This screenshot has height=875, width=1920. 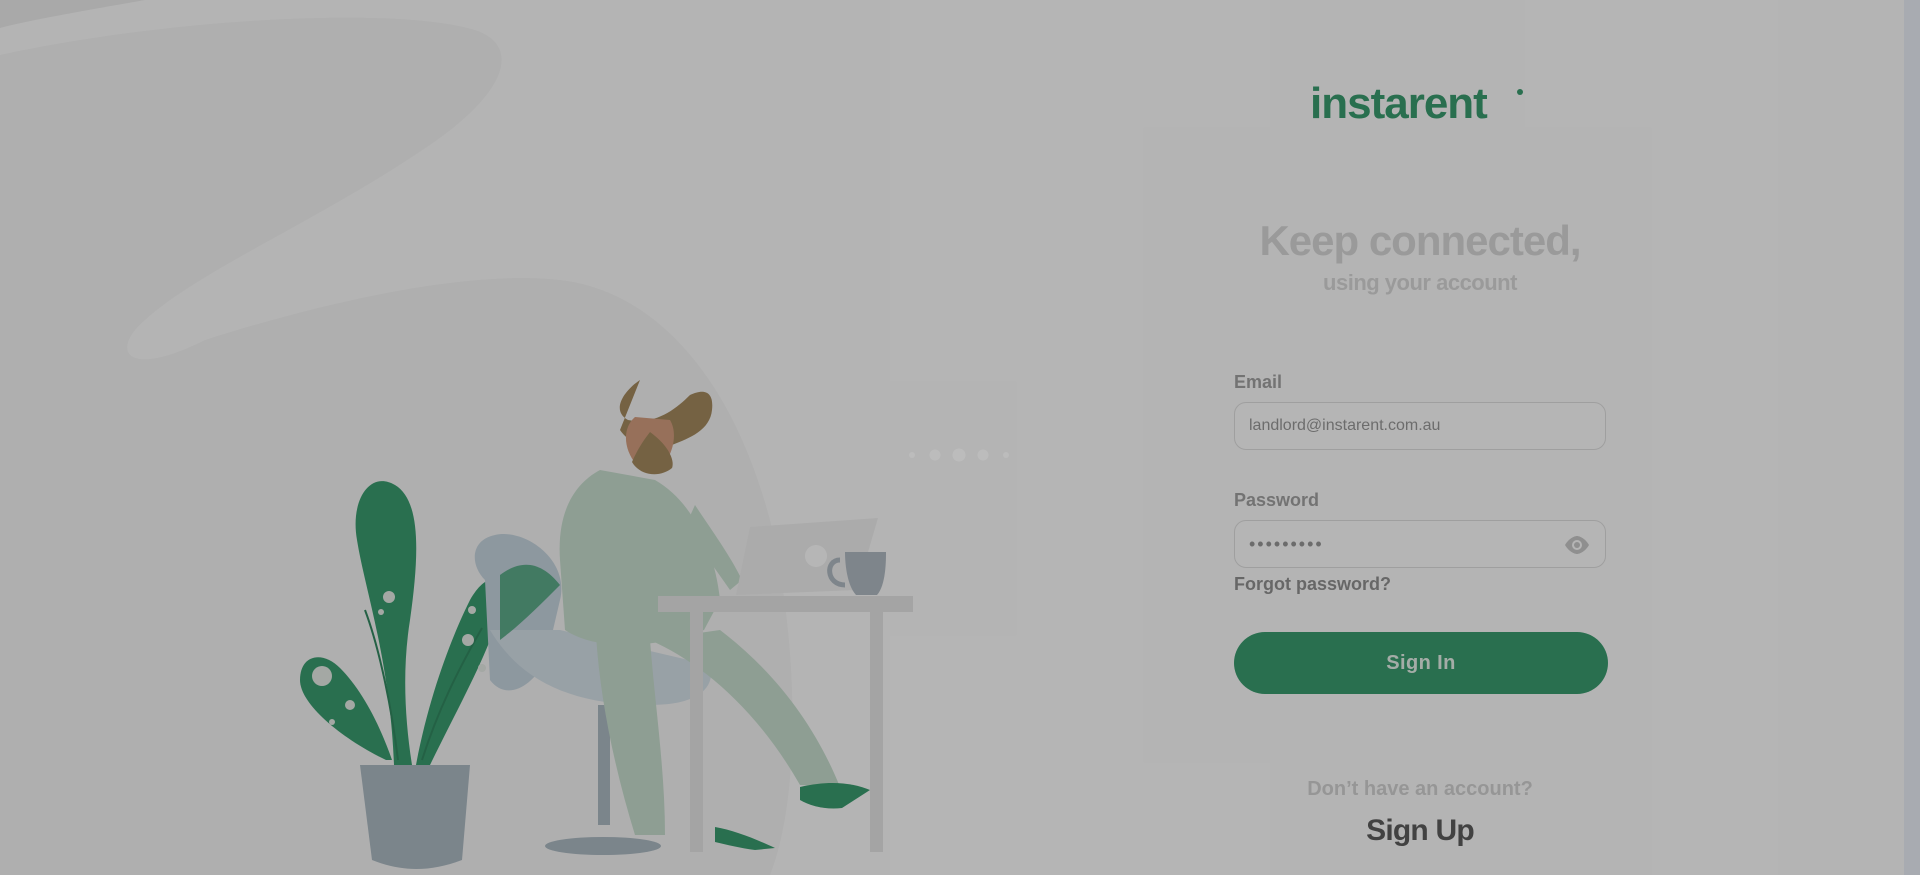 I want to click on sign-up-link: Sign Up, so click(x=1420, y=831).